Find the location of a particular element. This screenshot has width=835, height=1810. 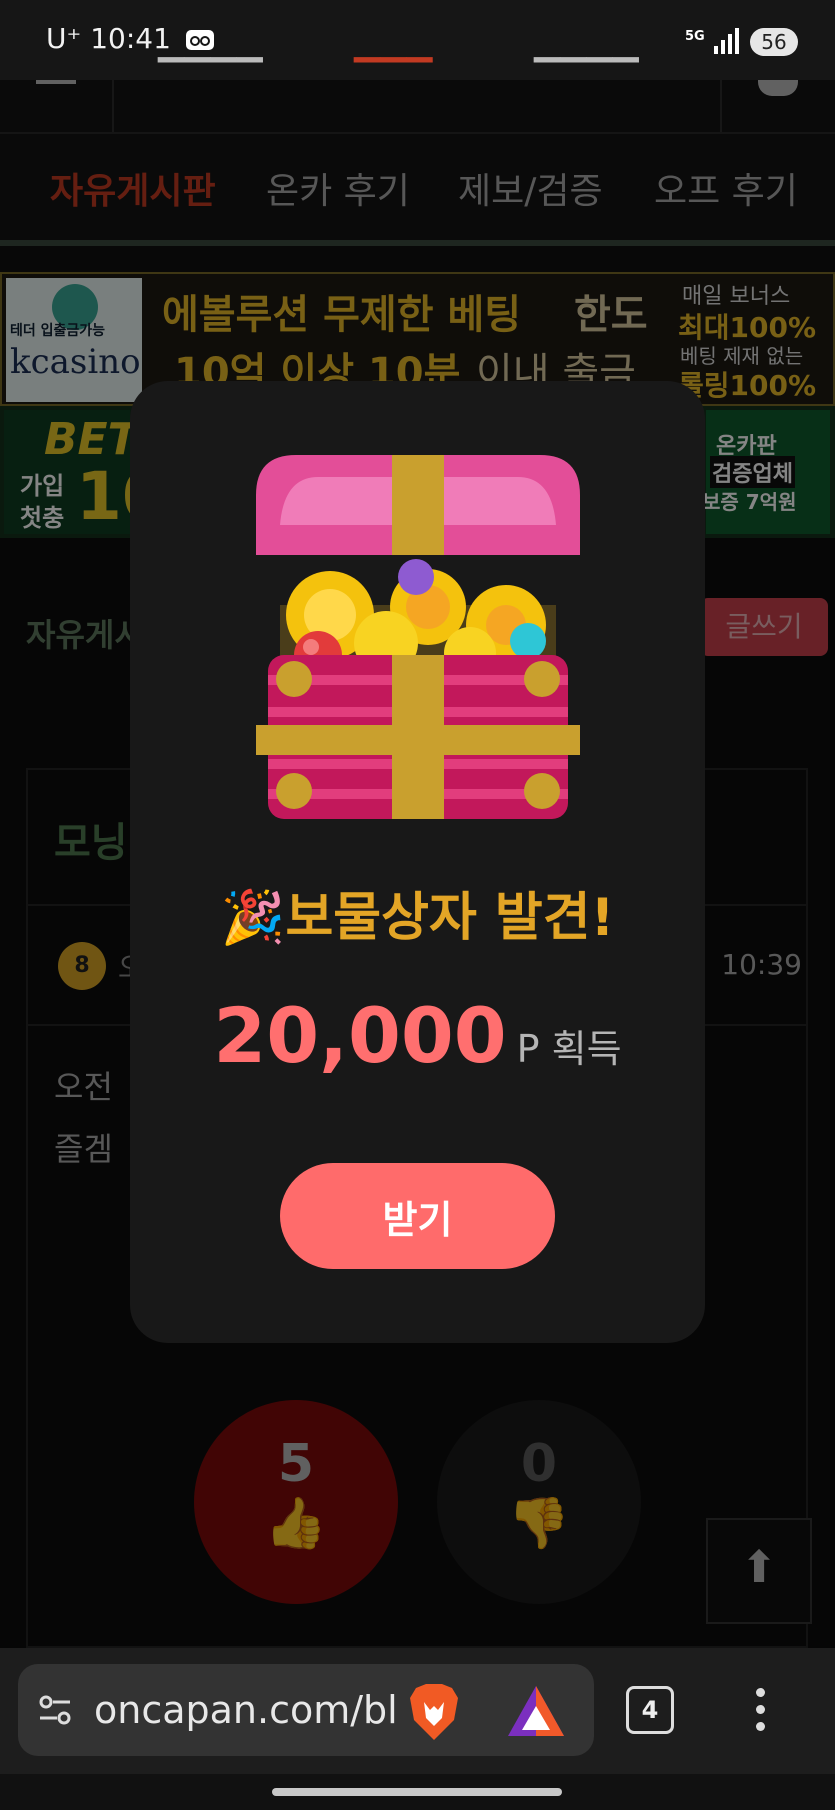

home-handle is located at coordinates (417, 1792).